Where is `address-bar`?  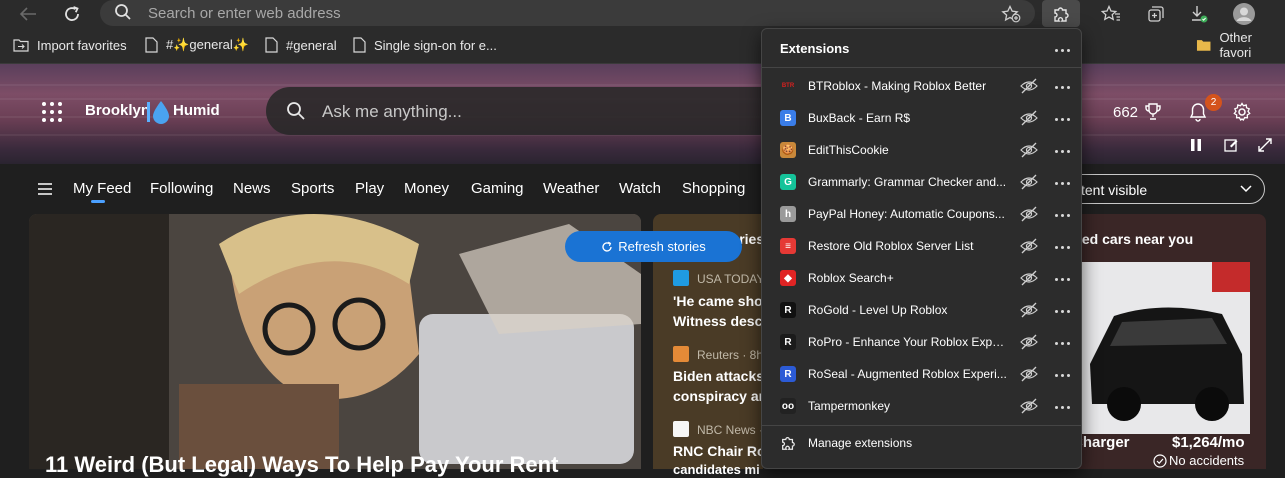 address-bar is located at coordinates (567, 13).